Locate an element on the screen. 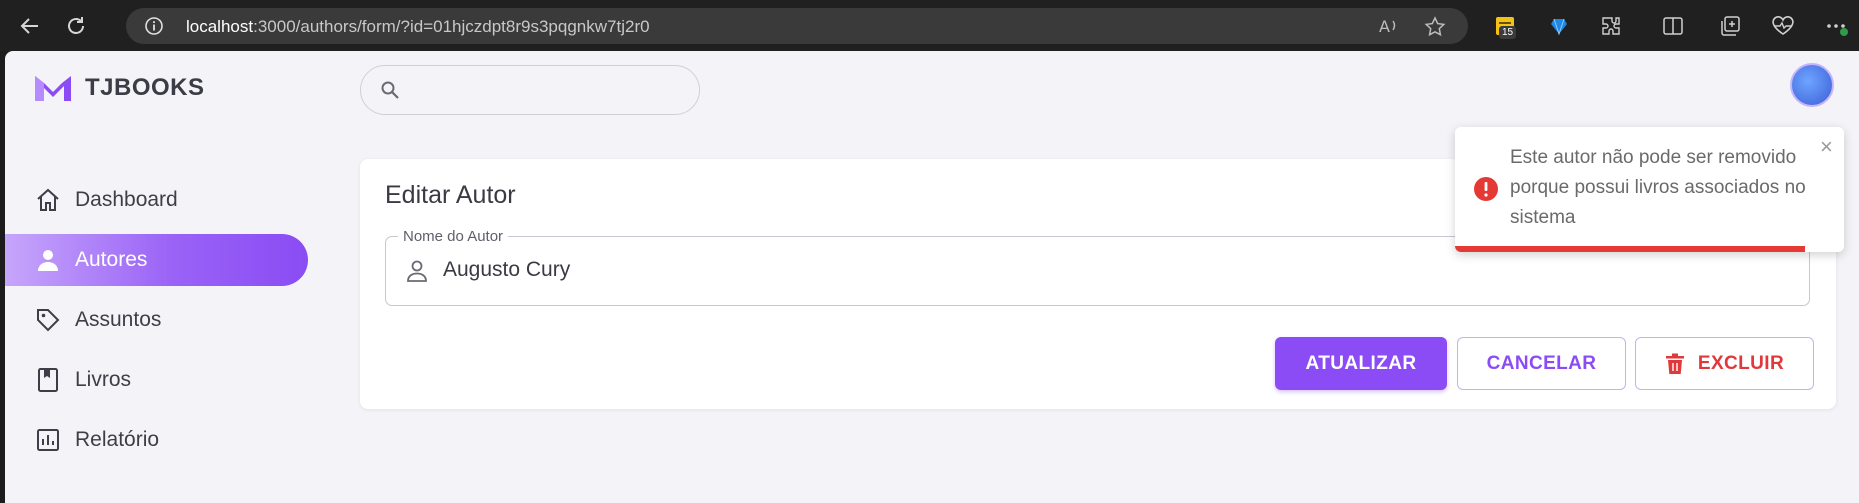 This screenshot has width=1859, height=503. home-icon is located at coordinates (48, 200).